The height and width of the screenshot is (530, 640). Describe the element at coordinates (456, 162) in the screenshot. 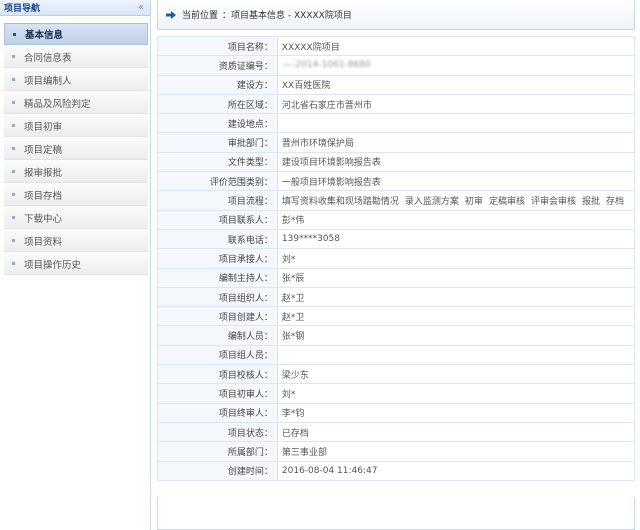

I see `field-value: 建设项目环境影响报告表` at that location.